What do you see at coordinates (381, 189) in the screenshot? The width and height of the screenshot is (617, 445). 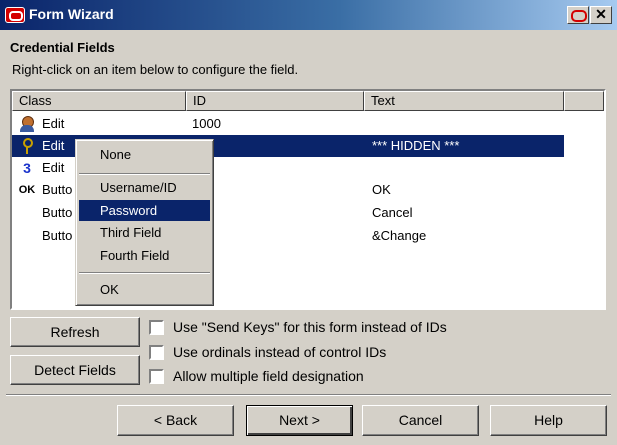 I see `cell-text: OK` at bounding box center [381, 189].